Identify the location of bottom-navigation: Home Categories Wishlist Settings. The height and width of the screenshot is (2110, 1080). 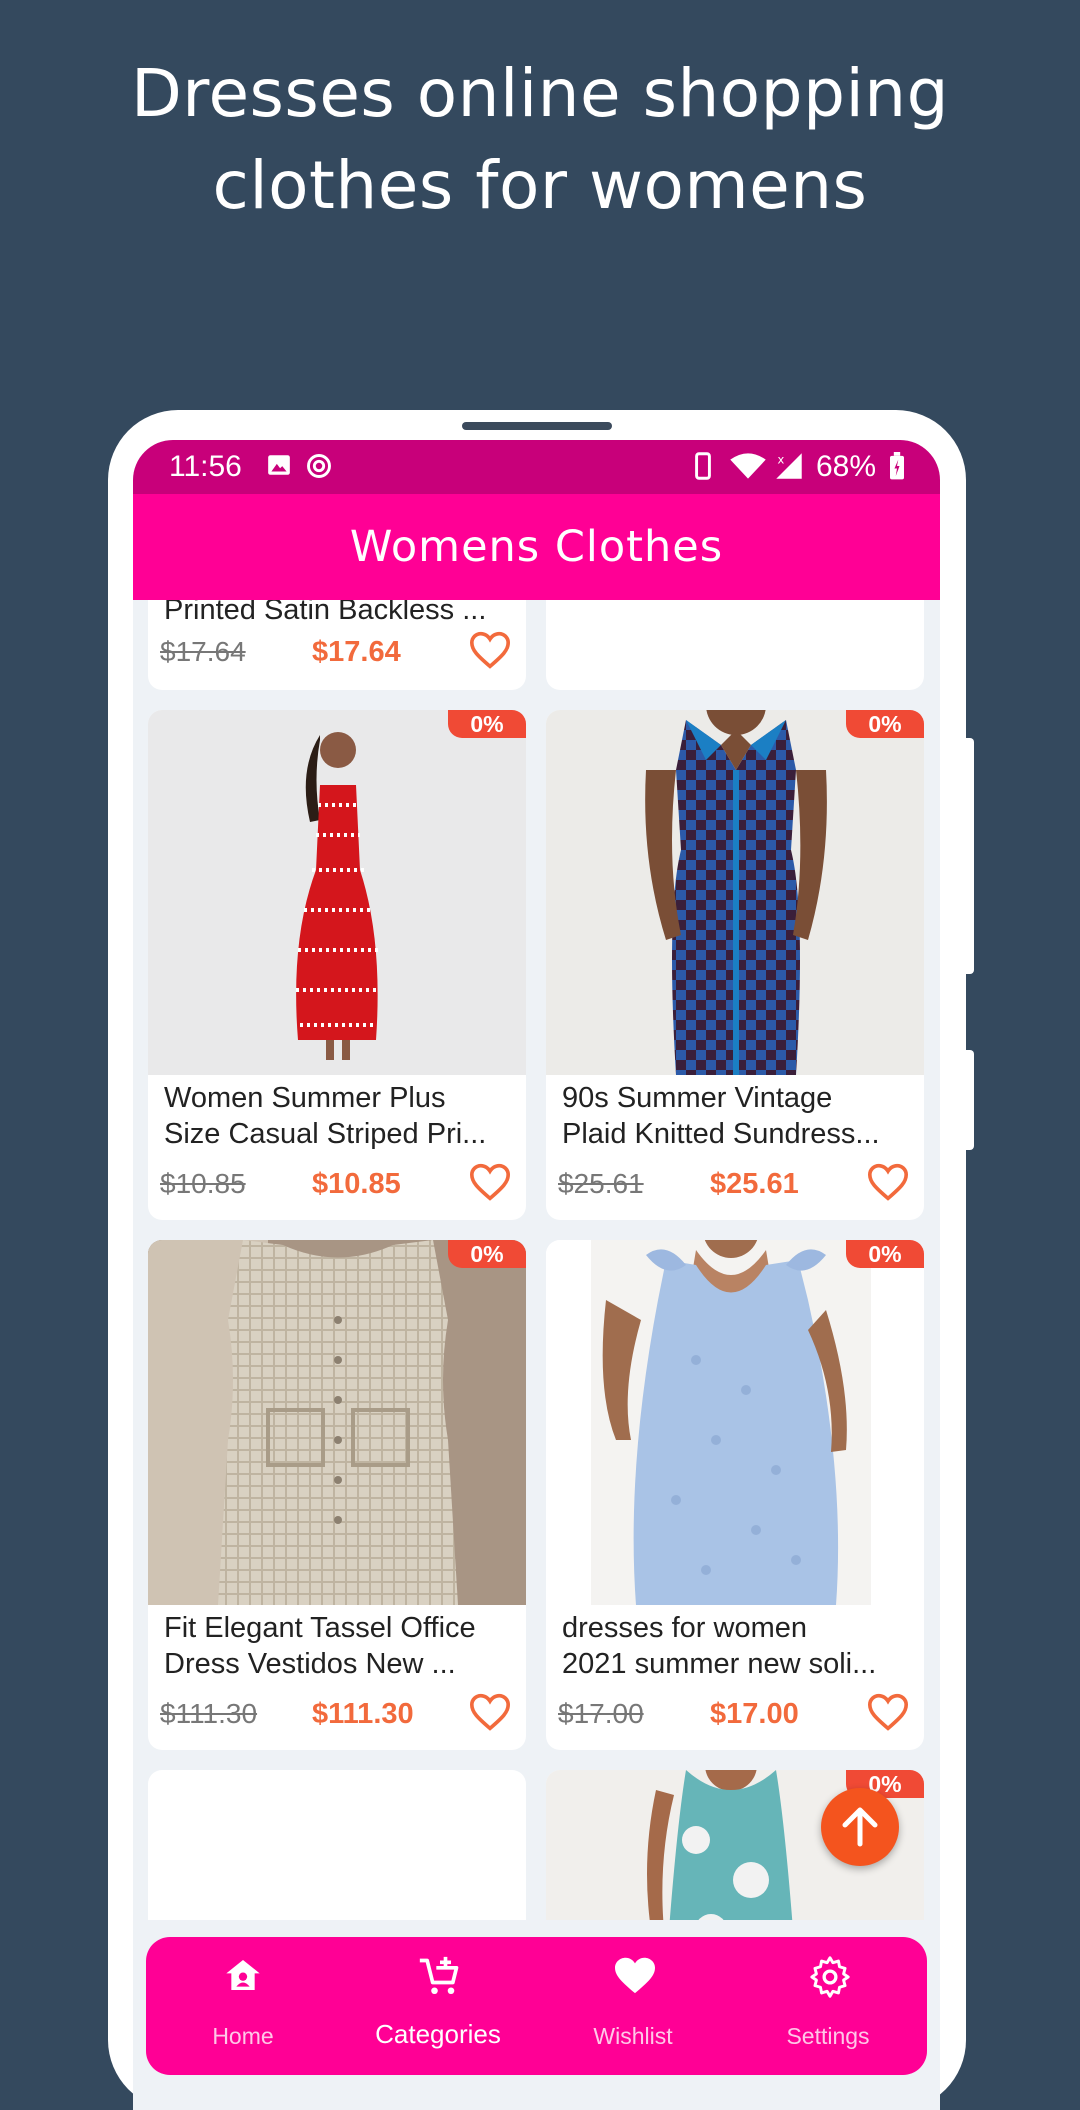
(536, 2006).